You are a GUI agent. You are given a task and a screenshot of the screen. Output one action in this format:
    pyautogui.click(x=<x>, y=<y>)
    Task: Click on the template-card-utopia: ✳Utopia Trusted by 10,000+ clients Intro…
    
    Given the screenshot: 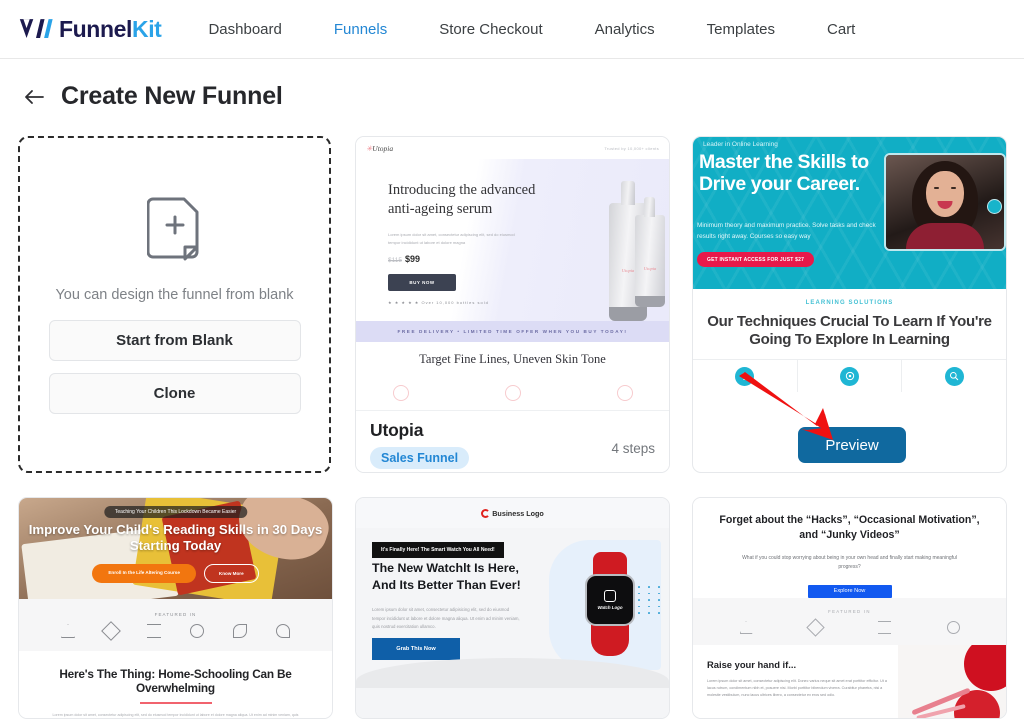 What is the action you would take?
    pyautogui.click(x=512, y=304)
    